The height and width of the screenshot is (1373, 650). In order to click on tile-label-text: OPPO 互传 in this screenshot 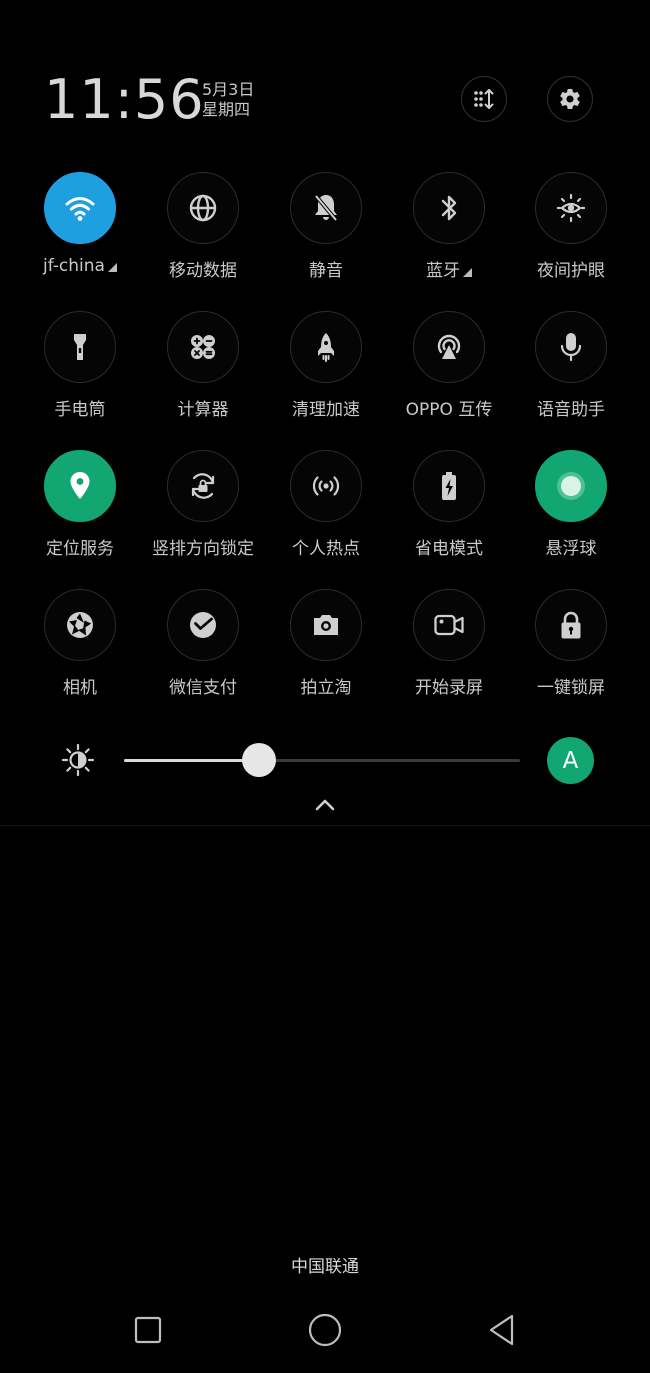, I will do `click(449, 410)`.